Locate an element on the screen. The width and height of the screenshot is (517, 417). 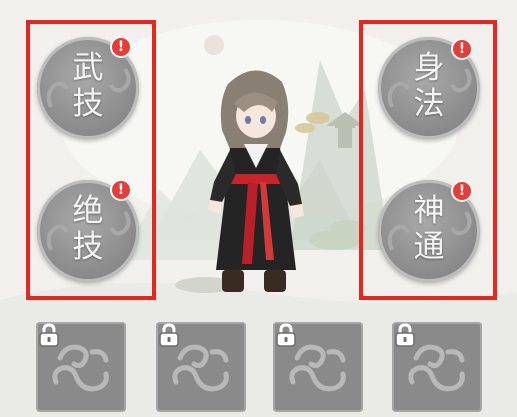
skill-char-2: 法 is located at coordinates (429, 104).